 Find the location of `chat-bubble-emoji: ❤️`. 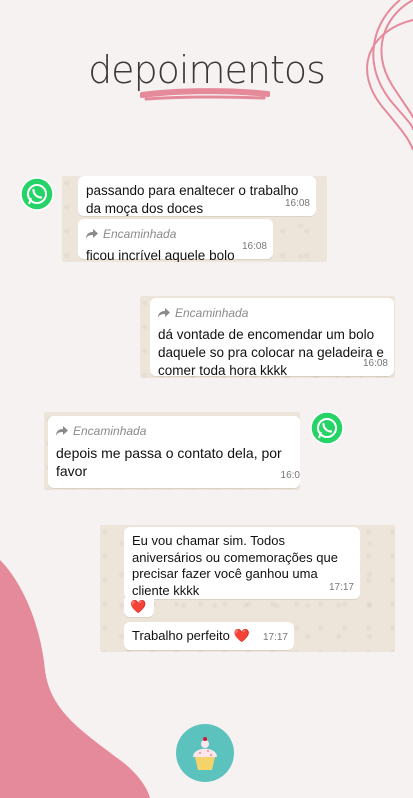

chat-bubble-emoji: ❤️ is located at coordinates (139, 606).